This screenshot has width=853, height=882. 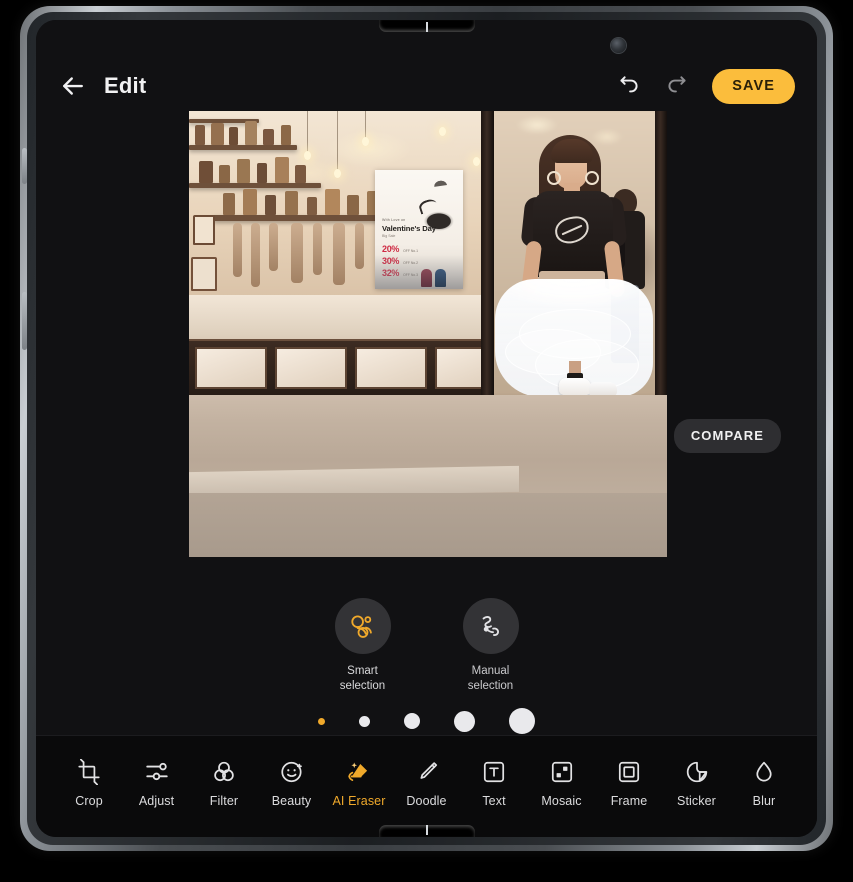 What do you see at coordinates (764, 801) in the screenshot?
I see `tool-label: Blur` at bounding box center [764, 801].